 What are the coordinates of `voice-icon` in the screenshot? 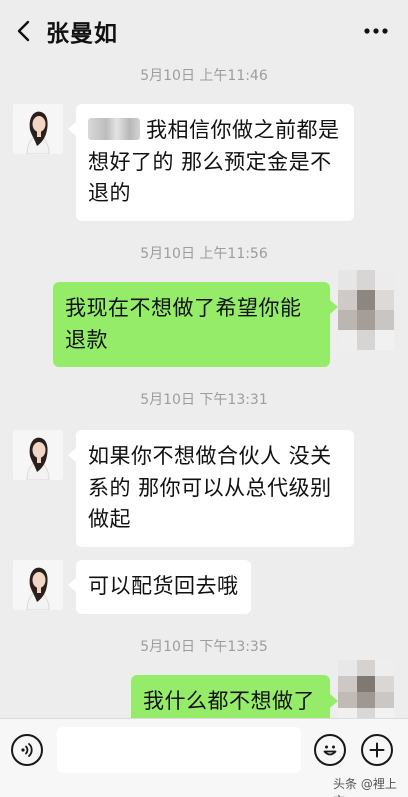 It's located at (27, 750).